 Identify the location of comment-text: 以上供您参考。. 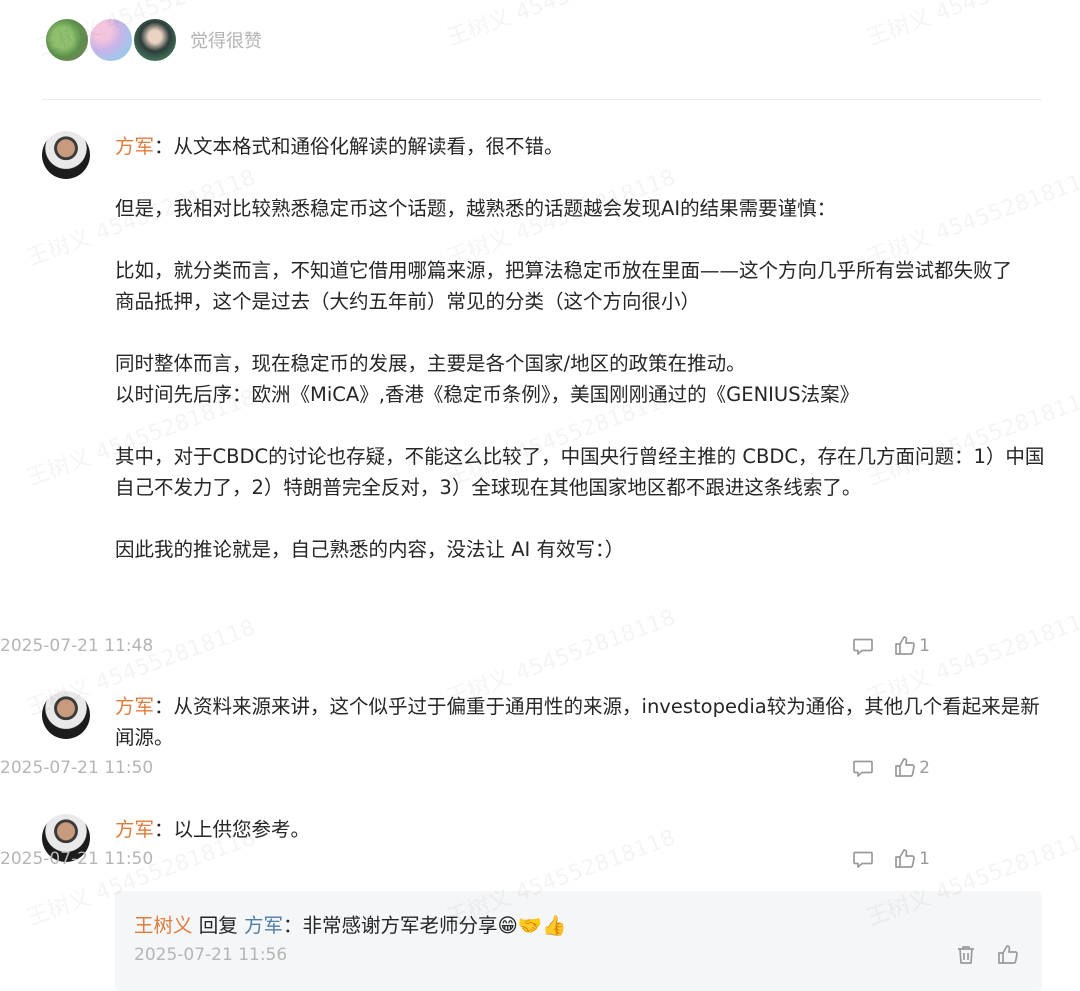
(242, 829).